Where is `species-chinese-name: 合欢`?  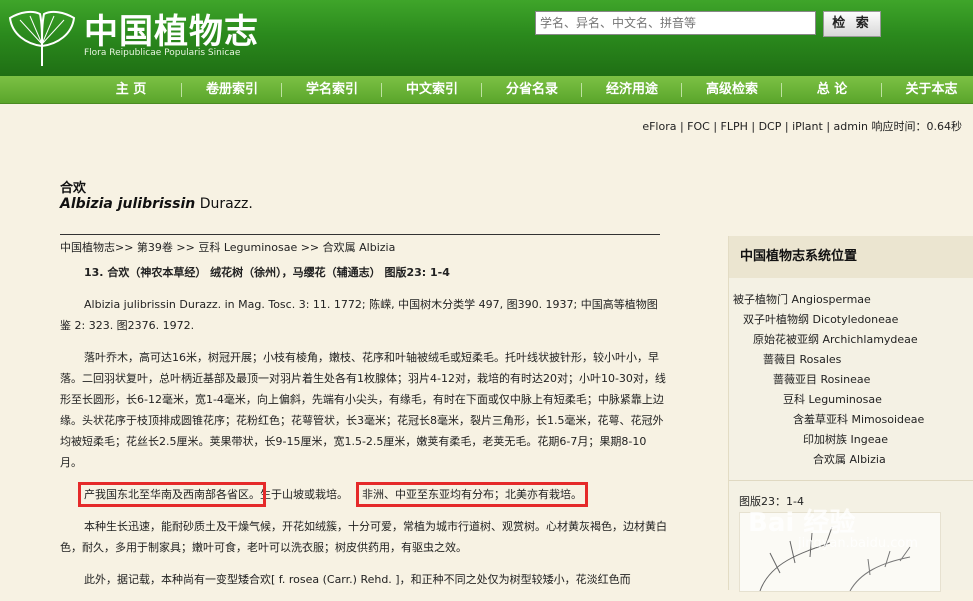 species-chinese-name: 合欢 is located at coordinates (73, 188).